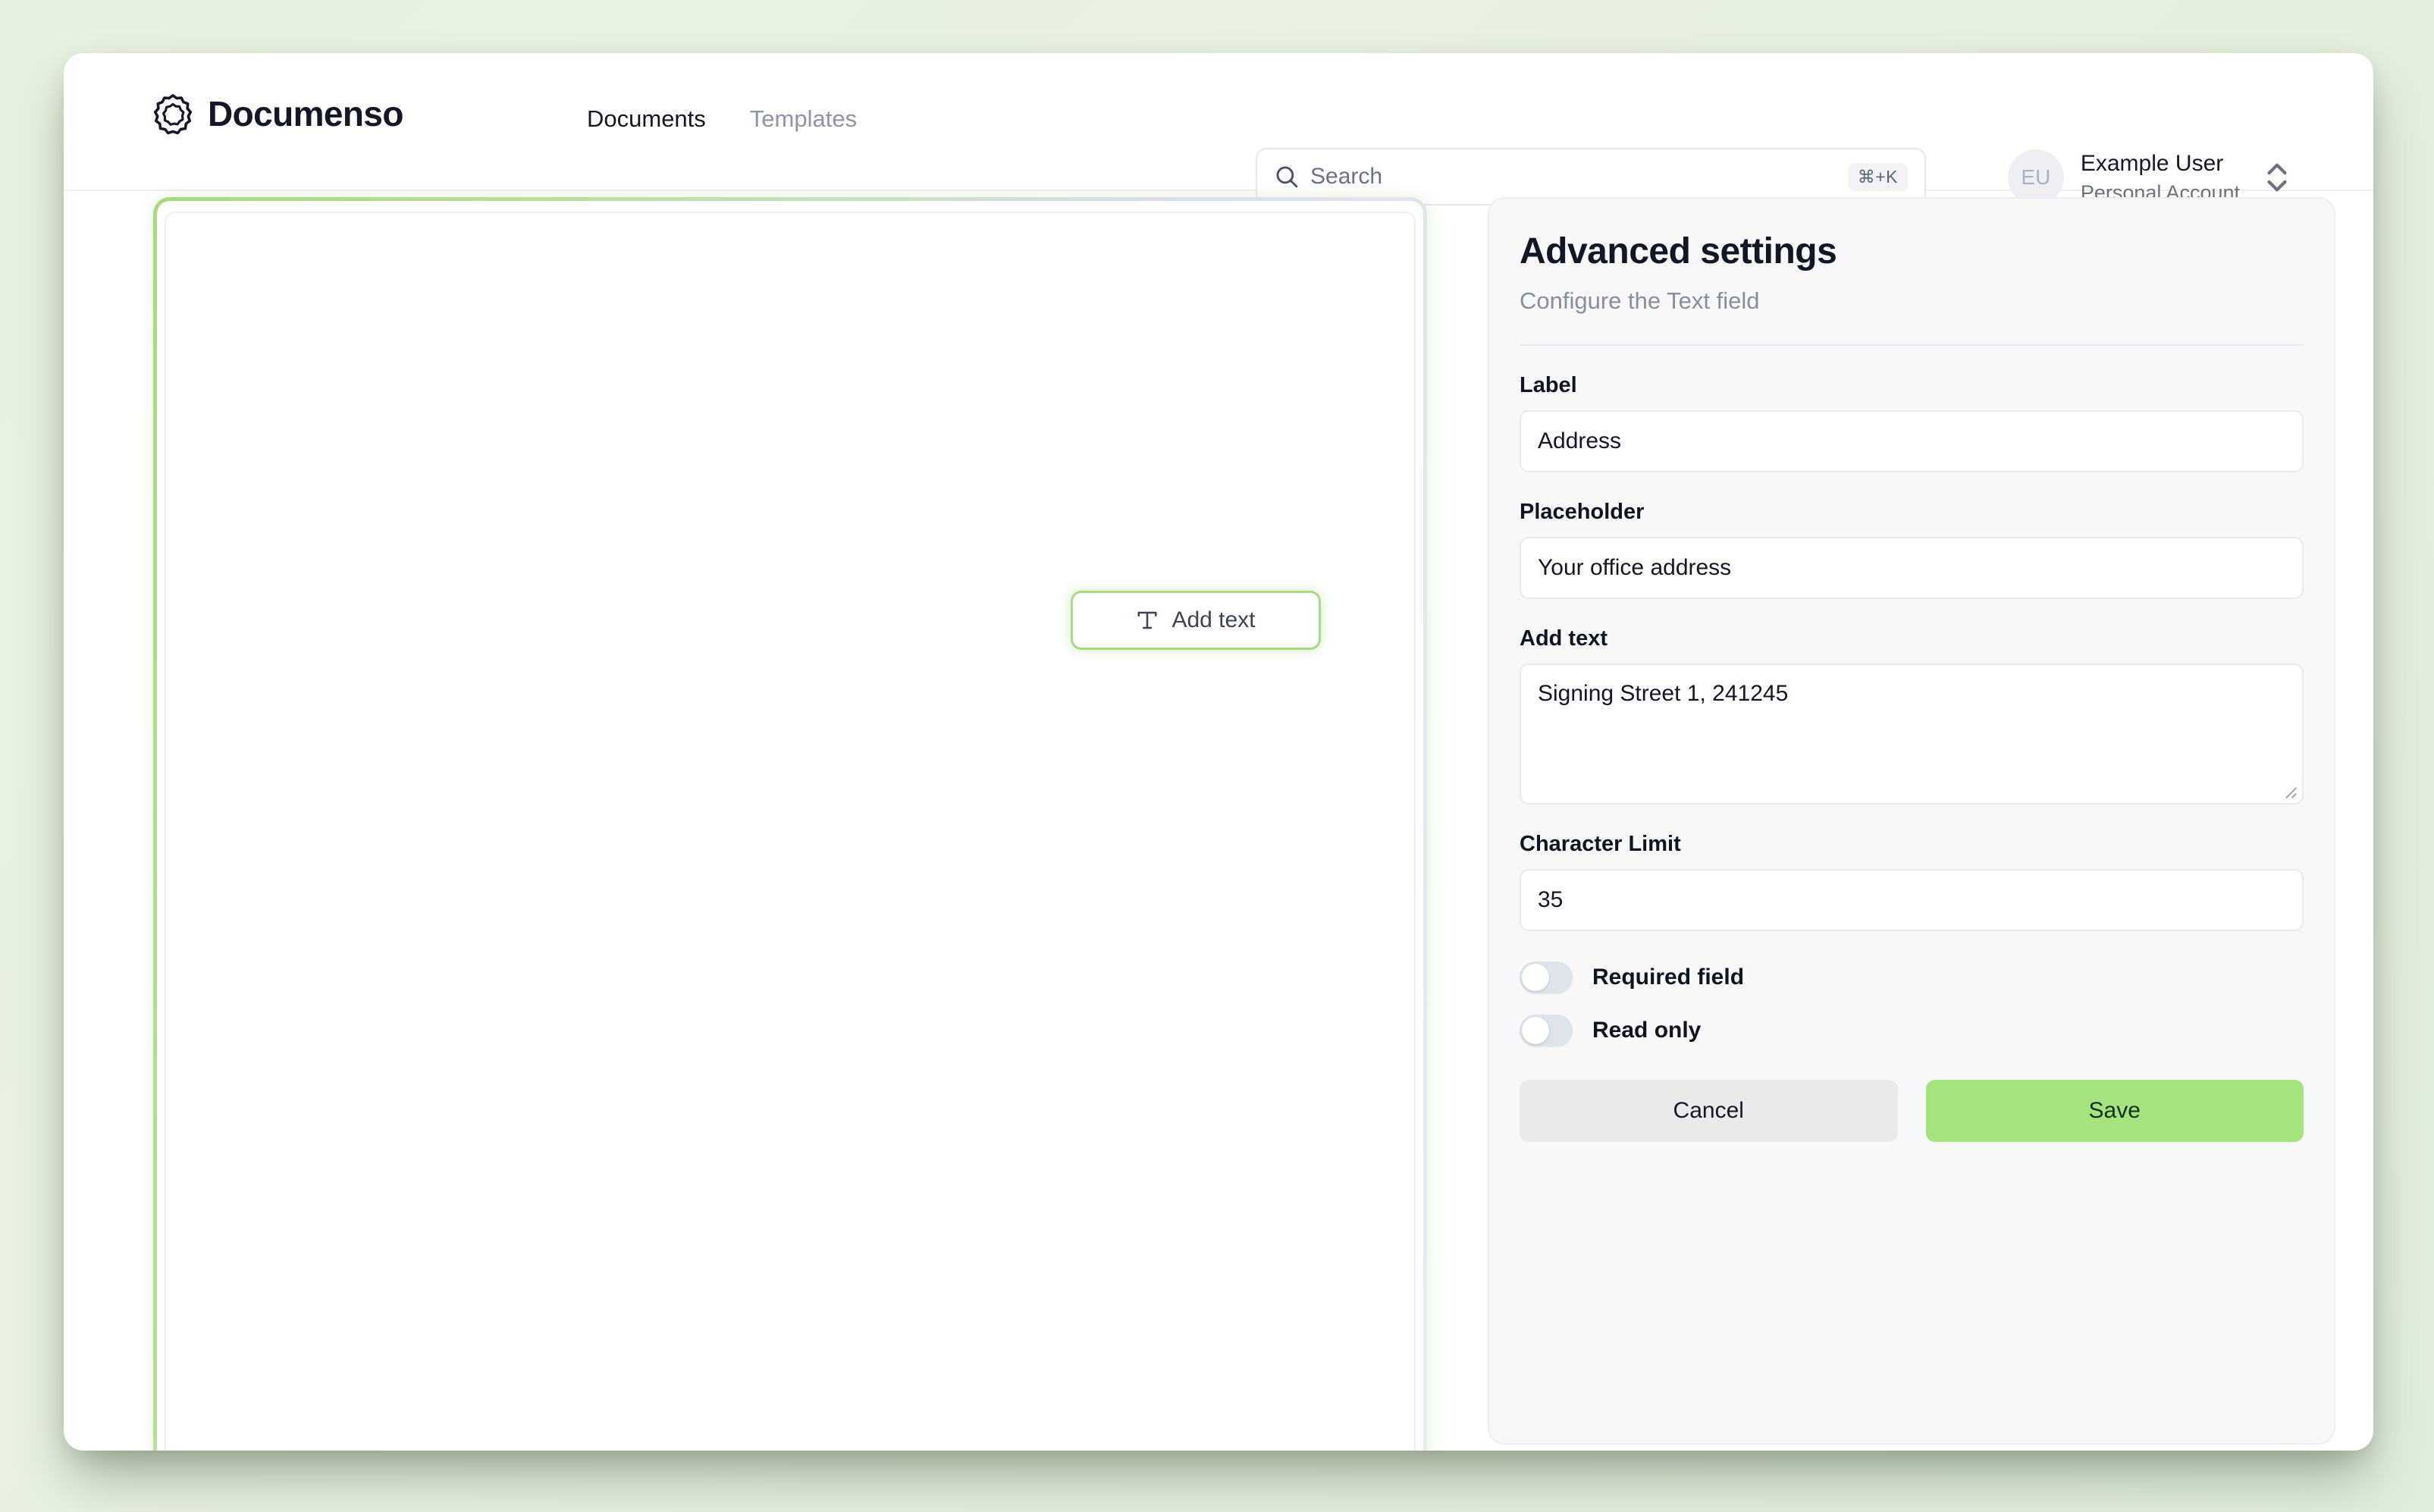  What do you see at coordinates (2277, 177) in the screenshot?
I see `chevron-up-down-icon` at bounding box center [2277, 177].